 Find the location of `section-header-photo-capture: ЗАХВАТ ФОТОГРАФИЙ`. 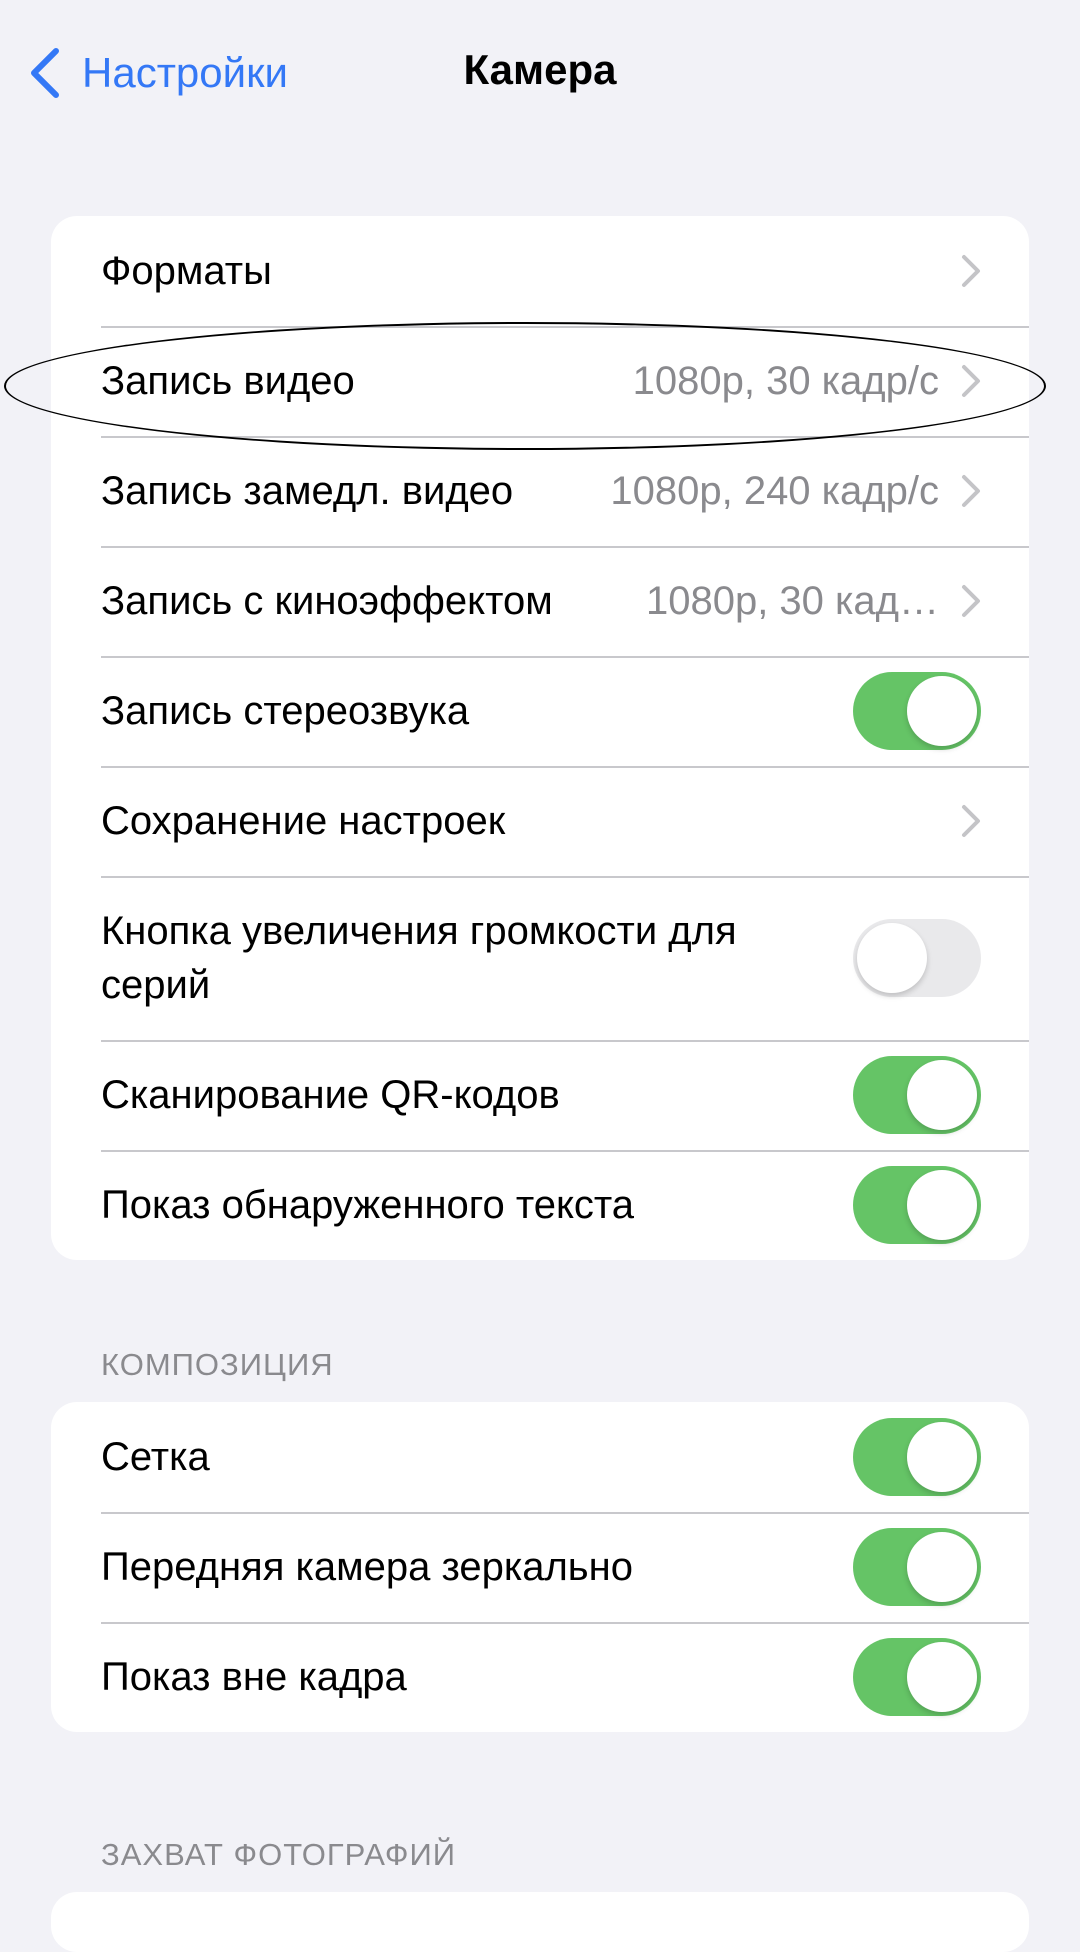

section-header-photo-capture: ЗАХВАТ ФОТОГРАФИЙ is located at coordinates (279, 1854).